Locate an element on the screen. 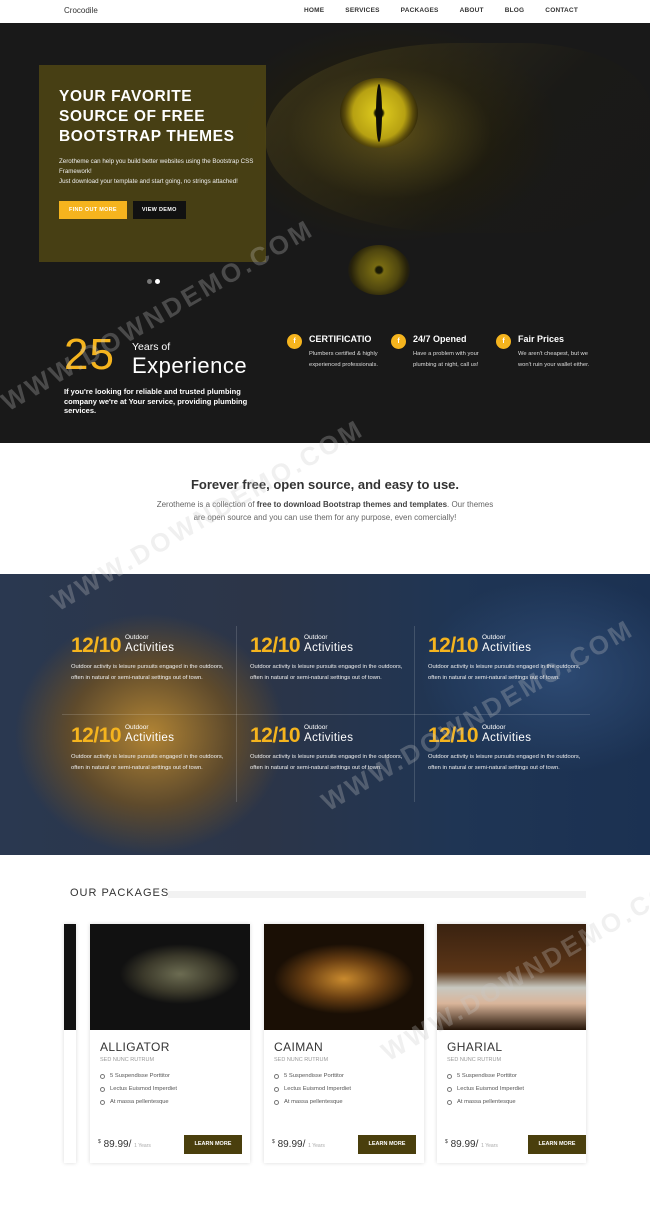 The image size is (650, 1206). feature-title: CERTIFICATIO is located at coordinates (340, 339).